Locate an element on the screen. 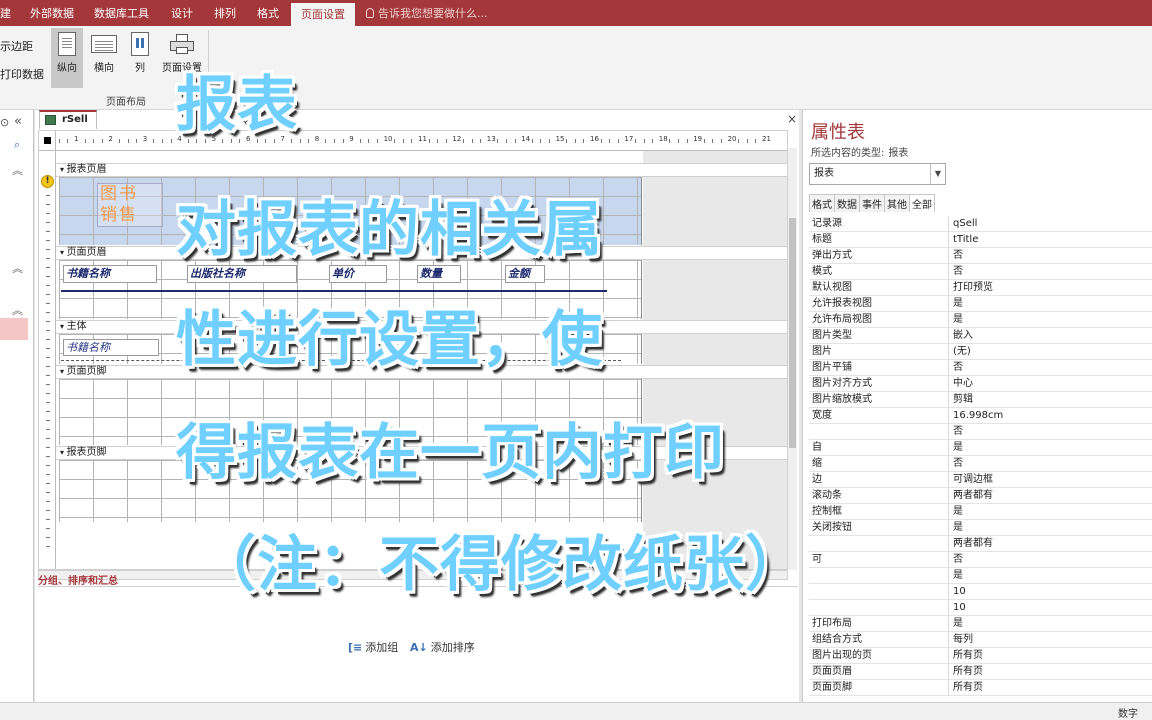 The width and height of the screenshot is (1152, 720). search-icon: ⌕ is located at coordinates (17, 145).